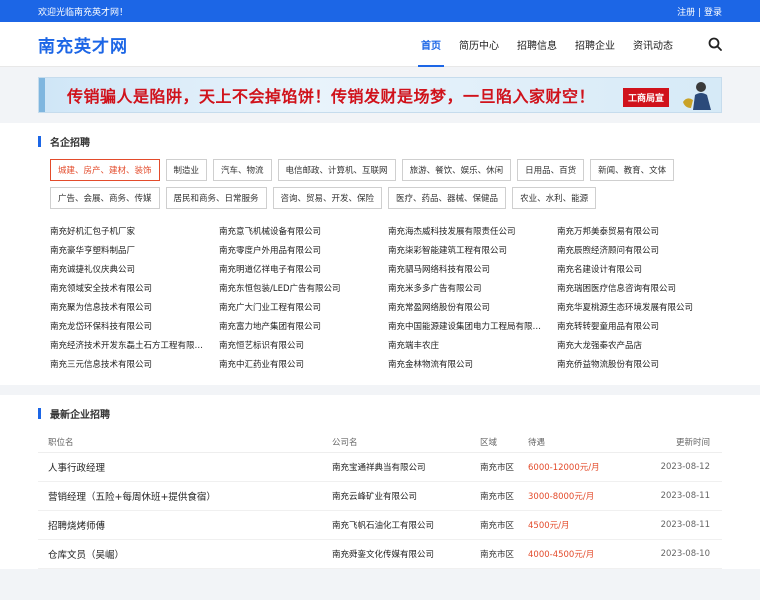 Image resolution: width=760 pixels, height=600 pixels. I want to click on company-link: 南充豪华亨塑料制品厂, so click(134, 251).